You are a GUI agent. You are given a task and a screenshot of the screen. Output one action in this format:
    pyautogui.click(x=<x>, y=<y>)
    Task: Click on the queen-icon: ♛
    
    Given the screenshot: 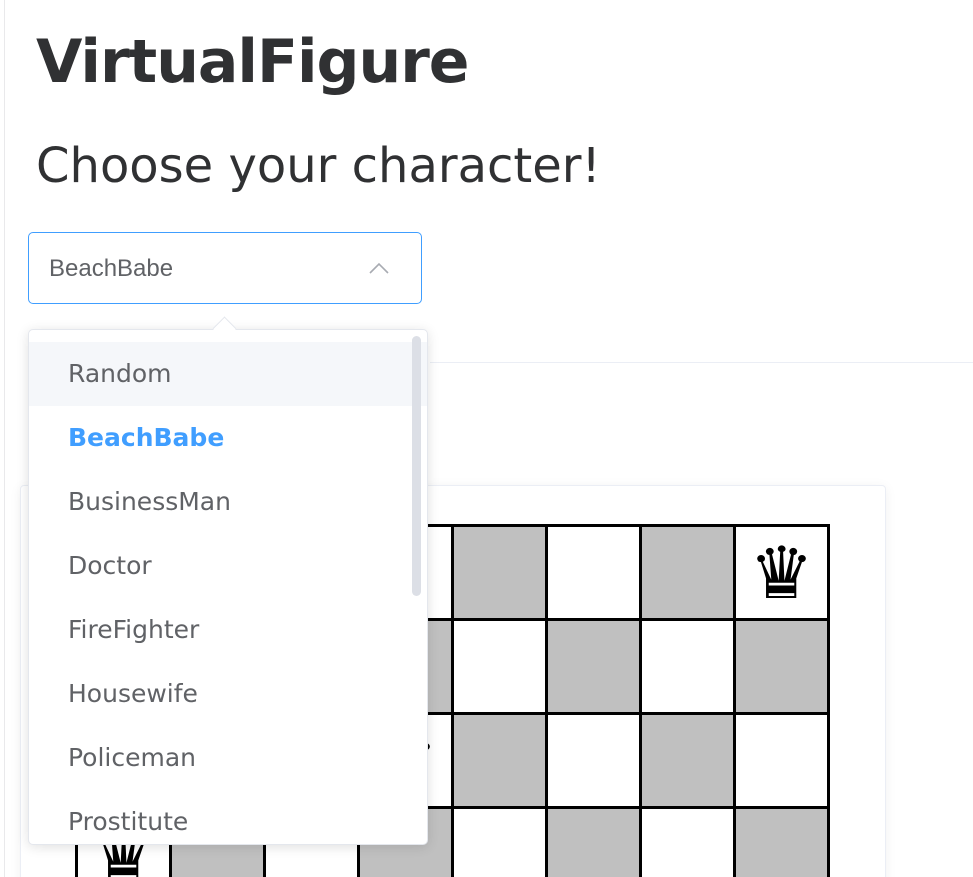 What is the action you would take?
    pyautogui.click(x=781, y=572)
    